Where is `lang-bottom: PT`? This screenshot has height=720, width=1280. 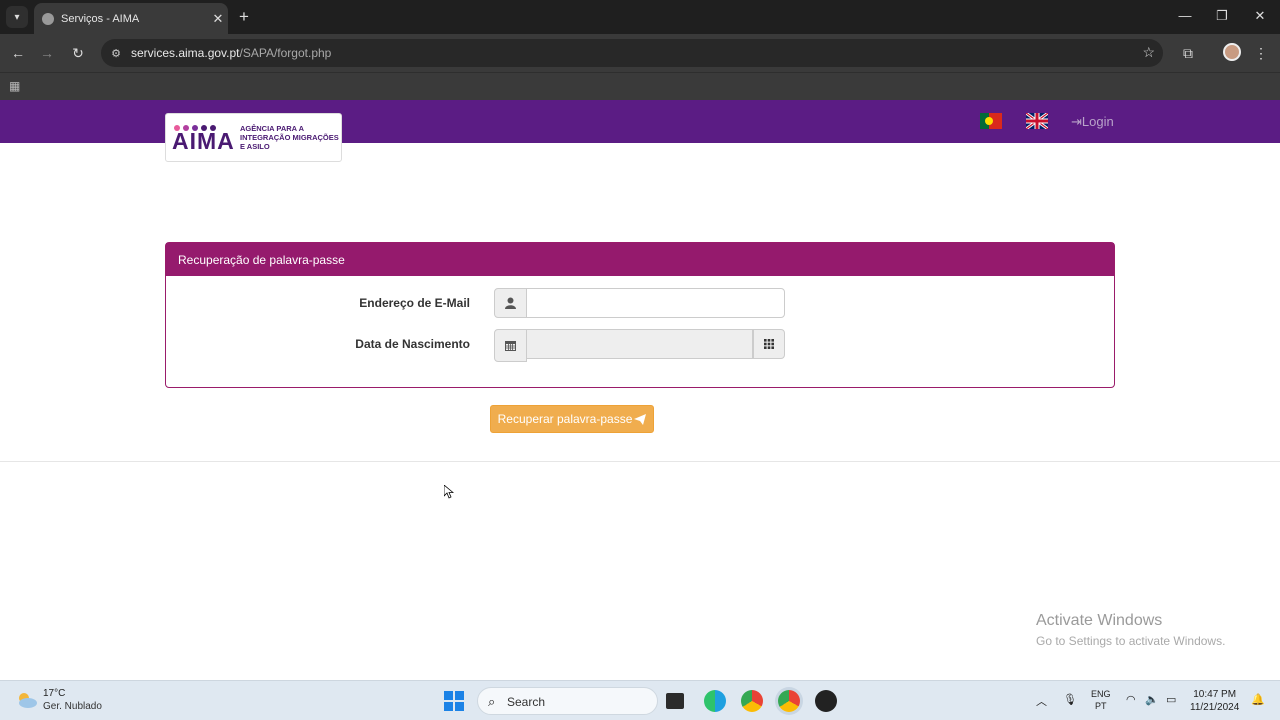 lang-bottom: PT is located at coordinates (1101, 706).